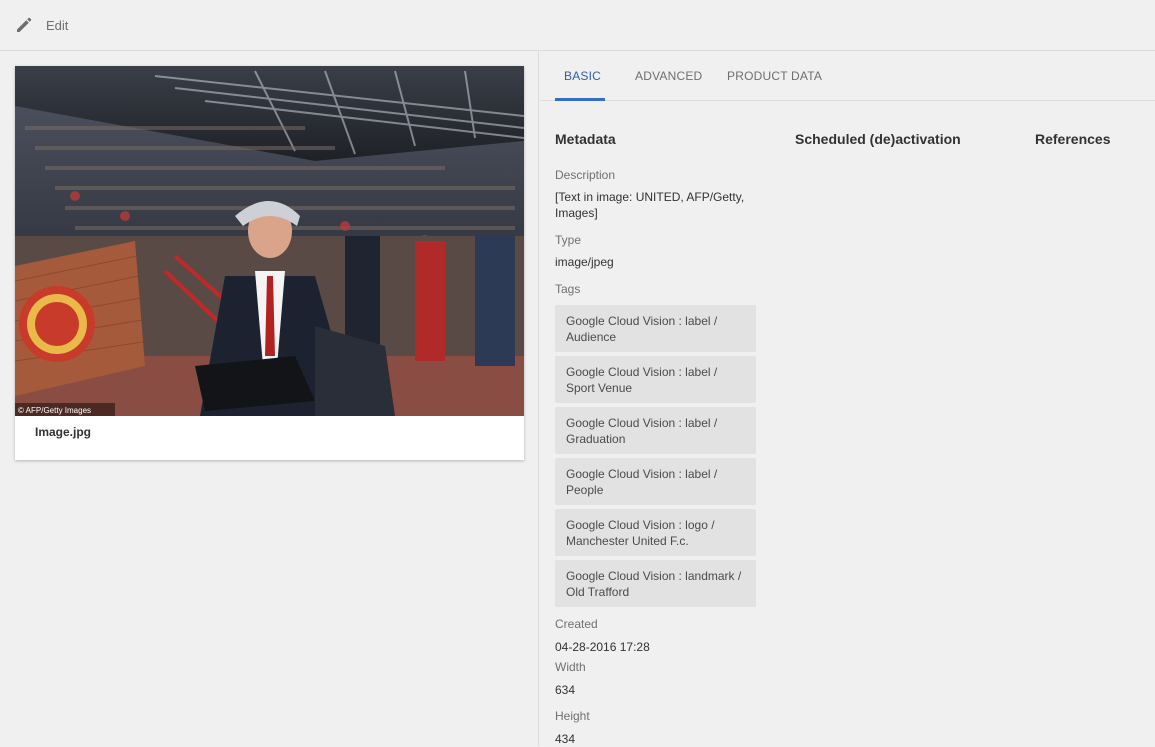  I want to click on created-value: 04-28-2016 17:28, so click(602, 647).